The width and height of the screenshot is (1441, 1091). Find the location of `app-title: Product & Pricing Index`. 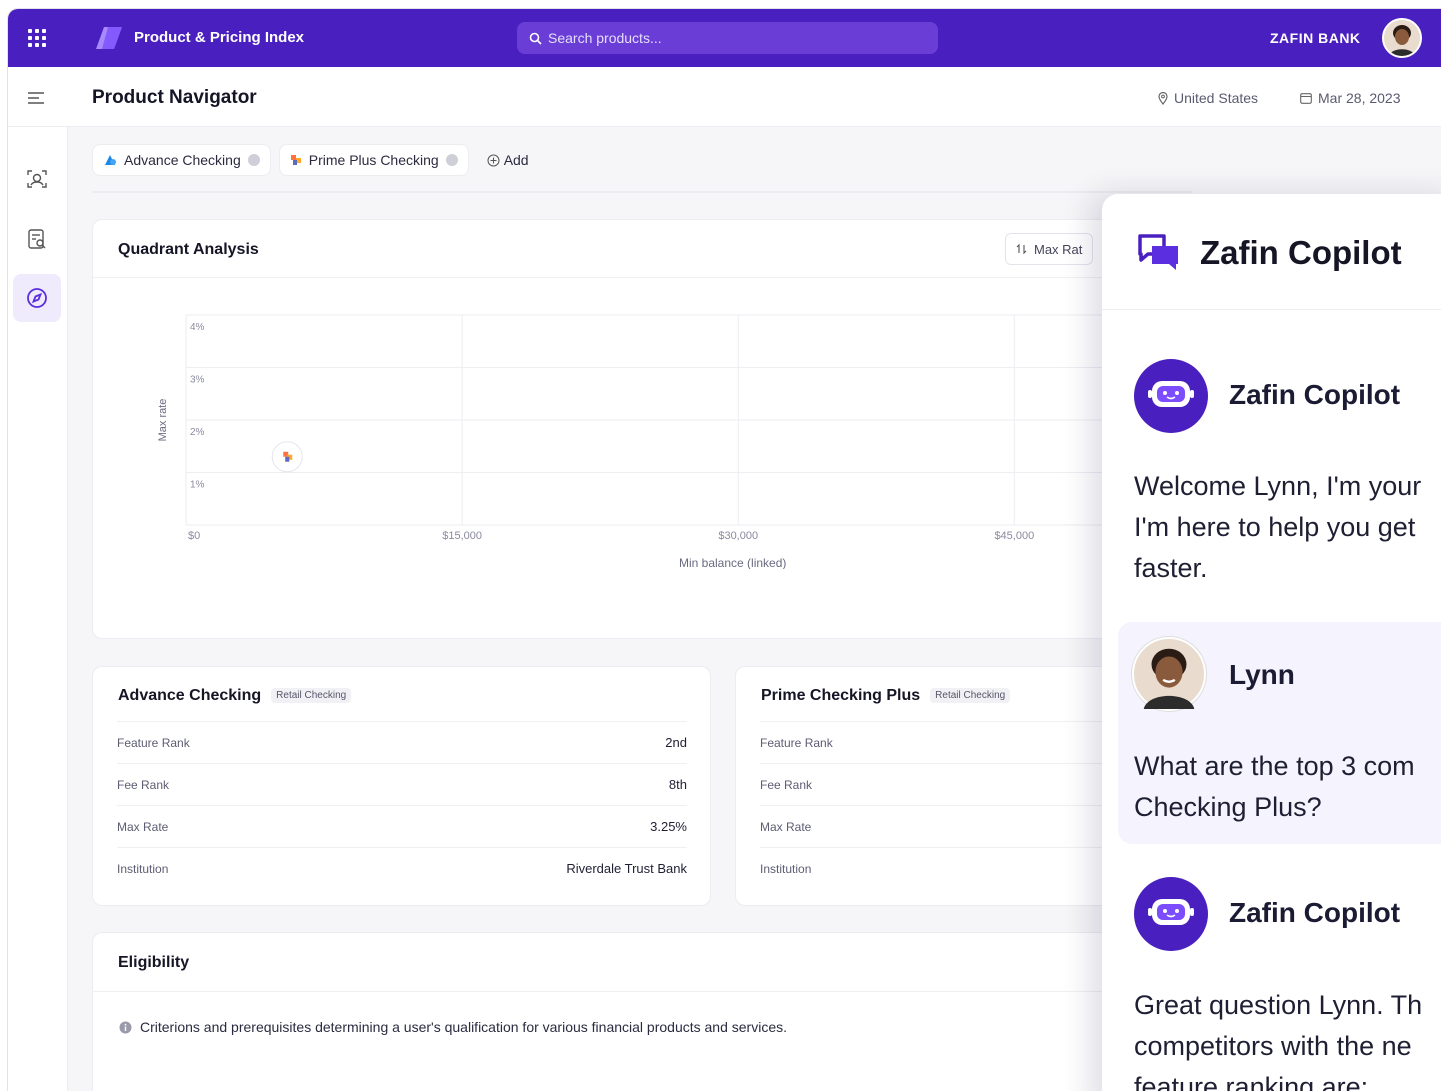

app-title: Product & Pricing Index is located at coordinates (219, 37).